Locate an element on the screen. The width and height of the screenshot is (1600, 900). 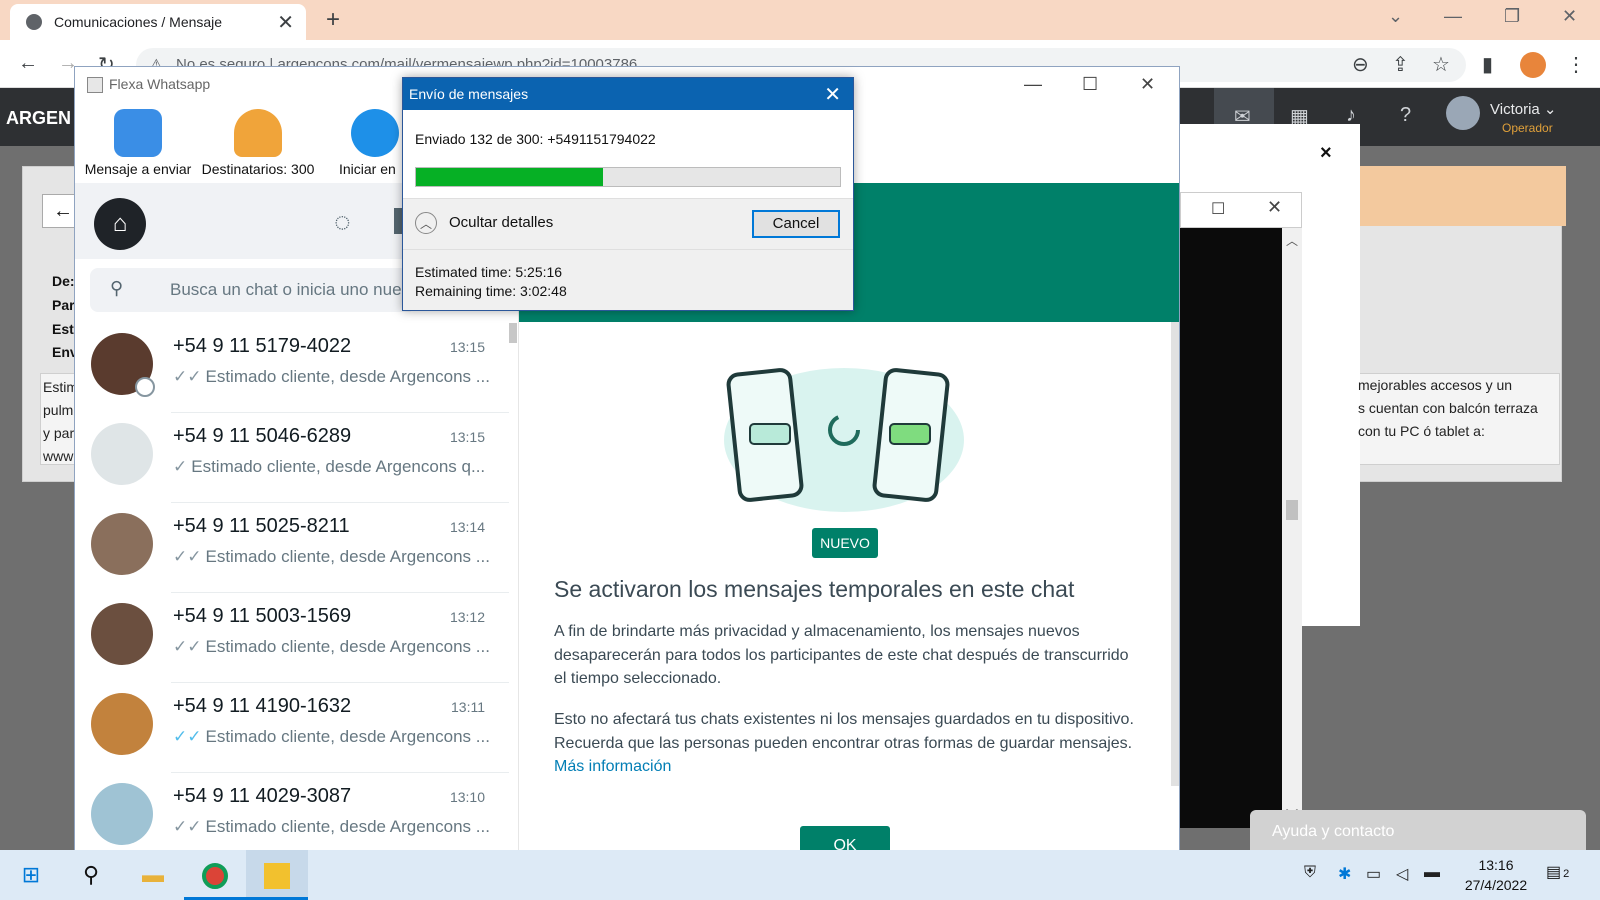
contact-name: +54 9 11 5025-8211 is located at coordinates (261, 526).